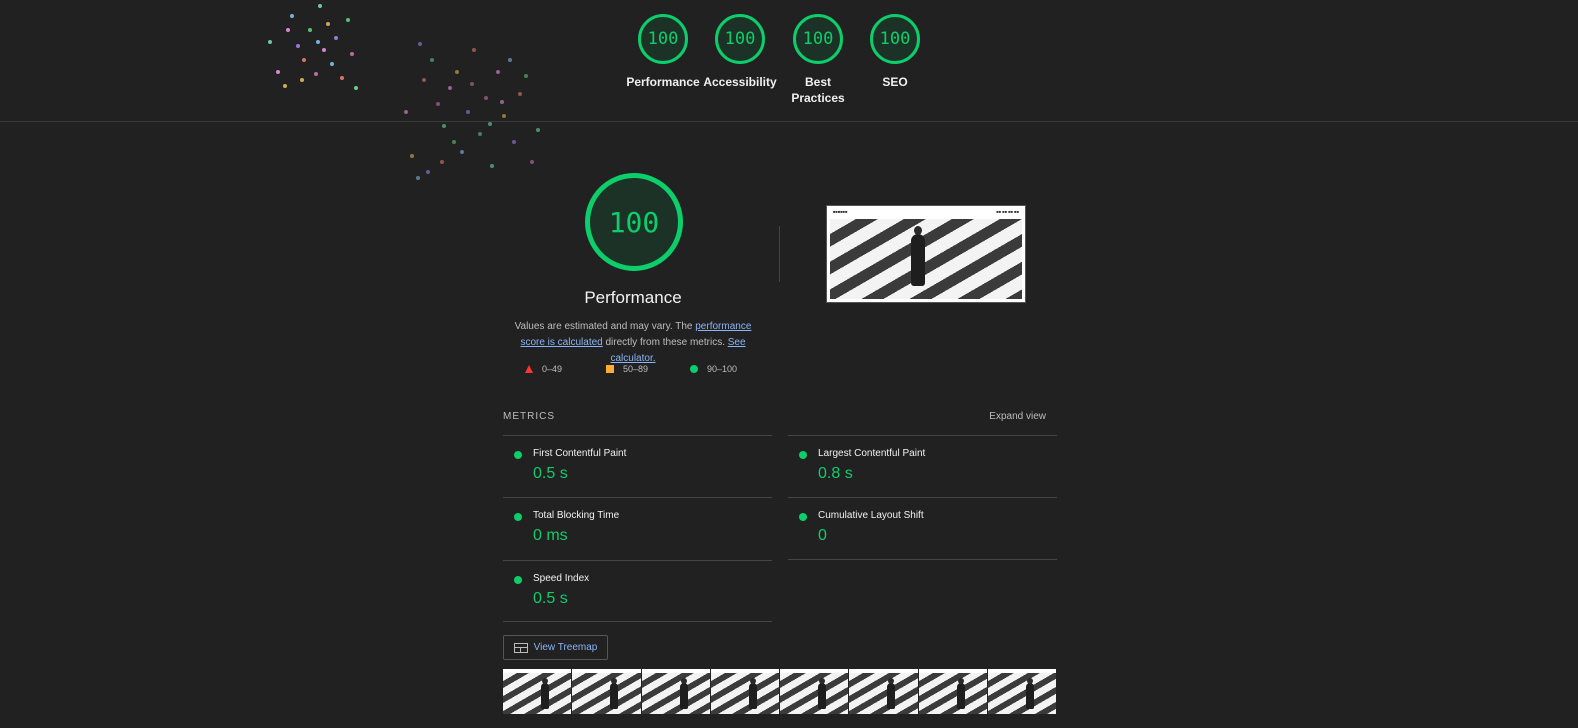 The width and height of the screenshot is (1578, 728). Describe the element at coordinates (993, 416) in the screenshot. I see `expand-view-toggle: Expand view` at that location.